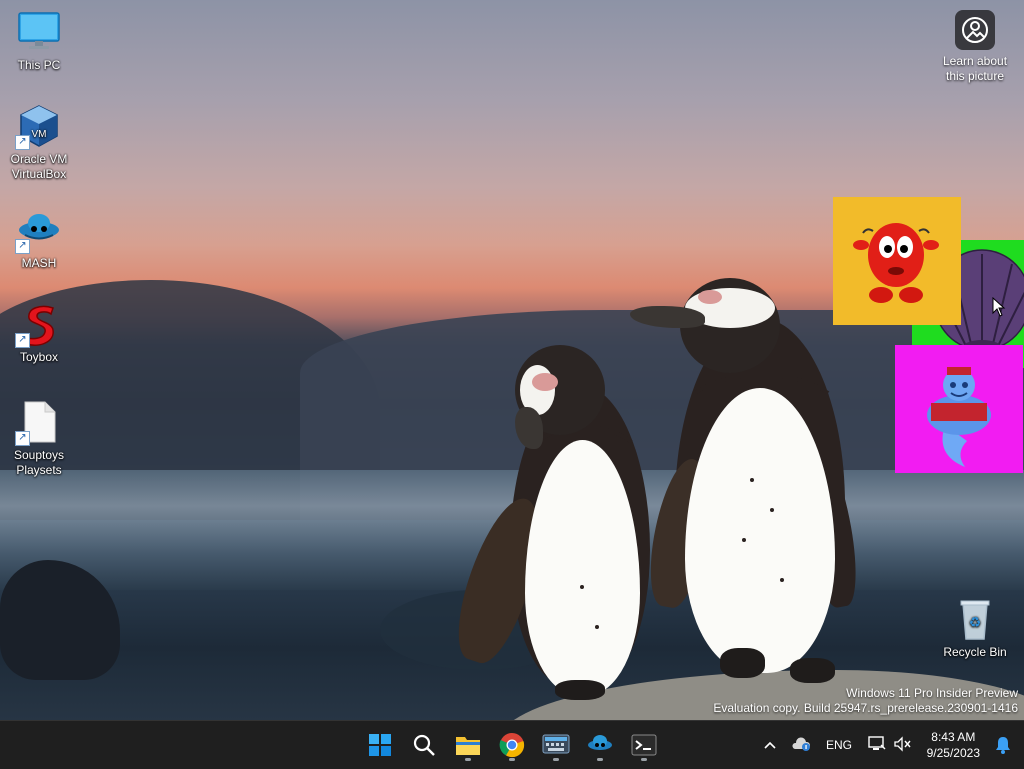 This screenshot has width=1024, height=769. I want to click on terminal-icon, so click(644, 745).